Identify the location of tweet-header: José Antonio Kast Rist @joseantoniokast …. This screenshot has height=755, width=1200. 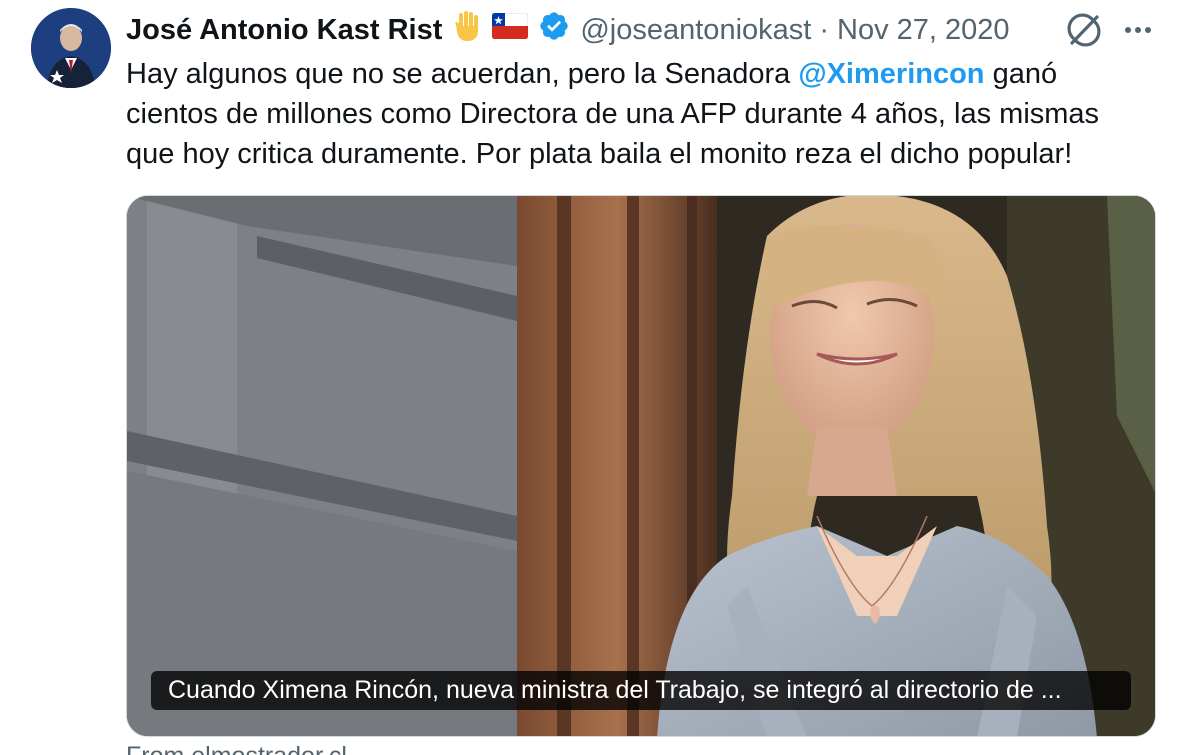
(568, 30).